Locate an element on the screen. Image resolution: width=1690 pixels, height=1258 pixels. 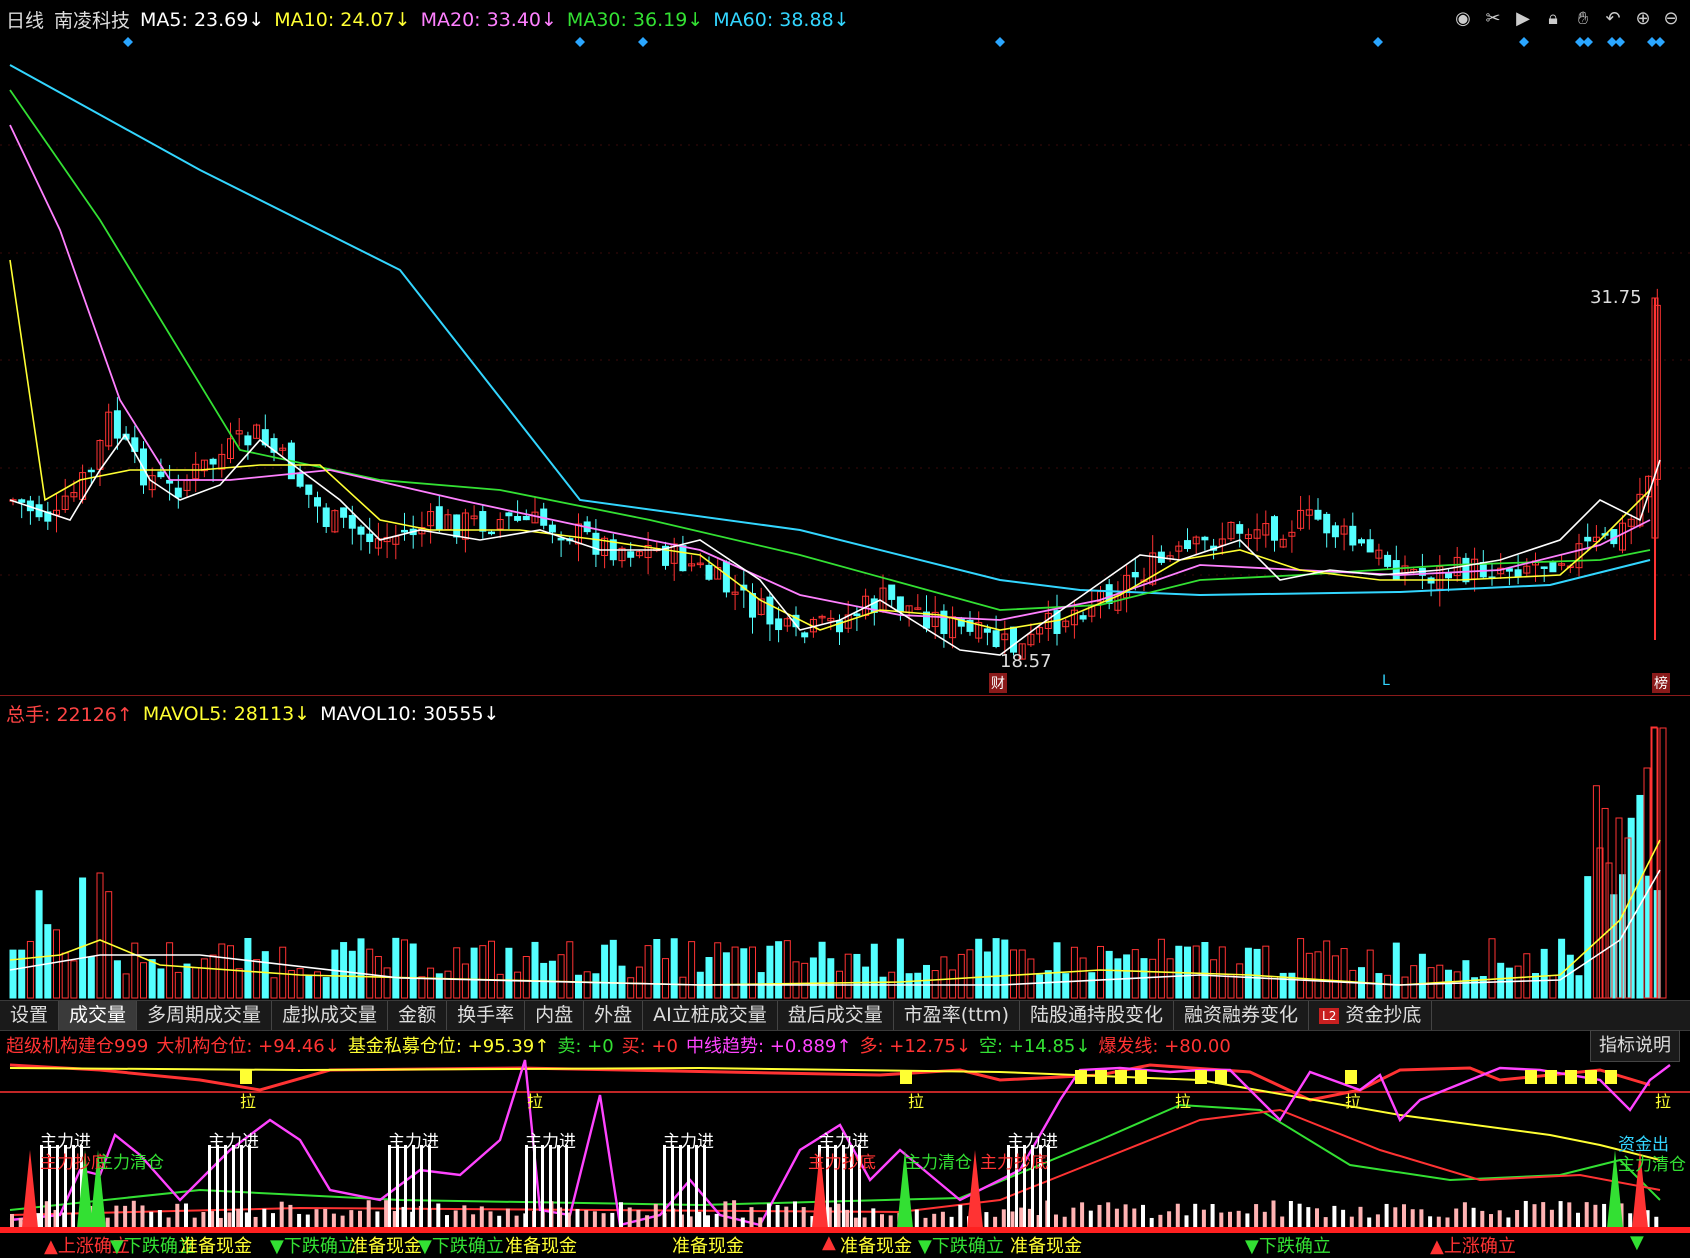
tab-bottom-fishing: L2 资金抄底 is located at coordinates (1371, 1015).